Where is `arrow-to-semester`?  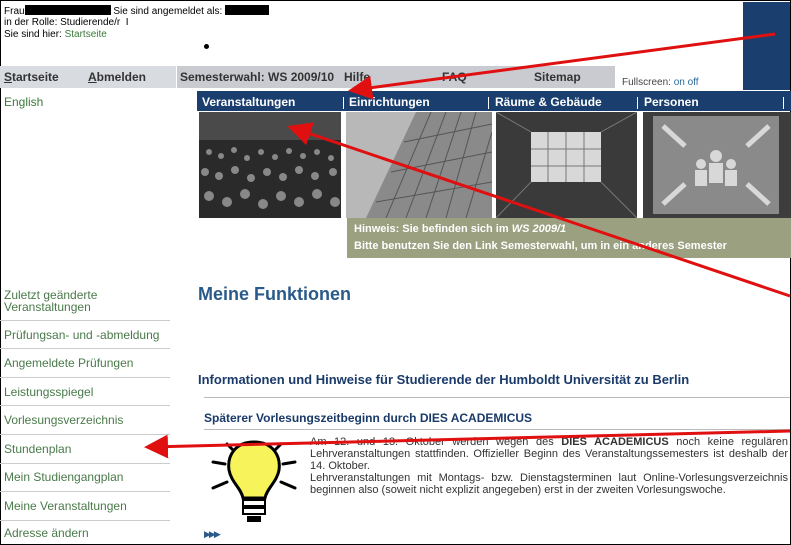
arrow-to-semester is located at coordinates (562, 66).